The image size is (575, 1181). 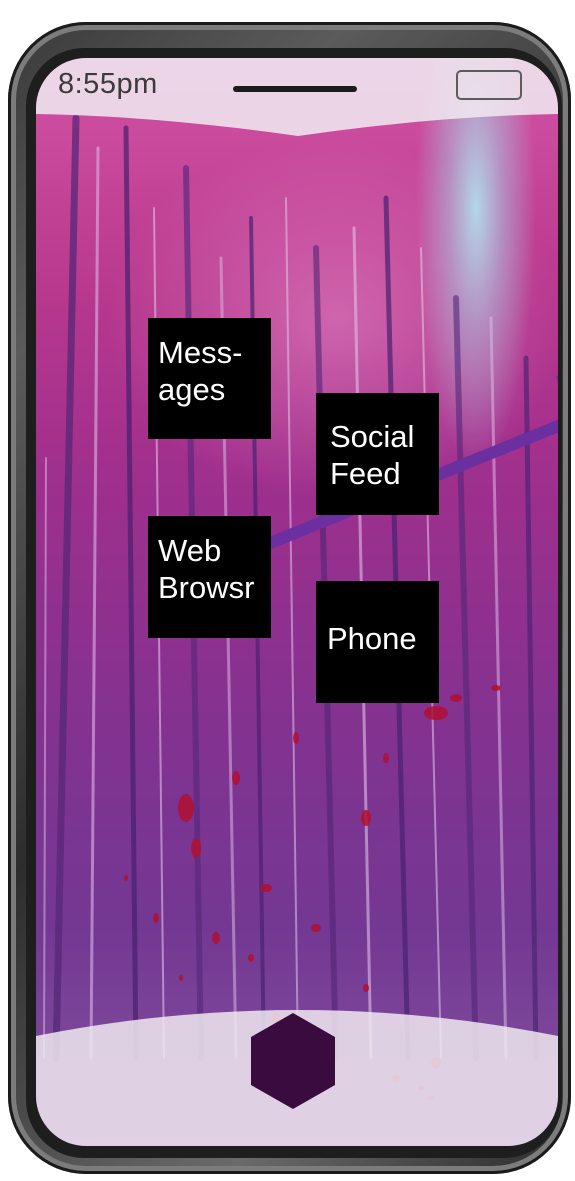 I want to click on app-tile-phone: Phone, so click(x=377, y=642).